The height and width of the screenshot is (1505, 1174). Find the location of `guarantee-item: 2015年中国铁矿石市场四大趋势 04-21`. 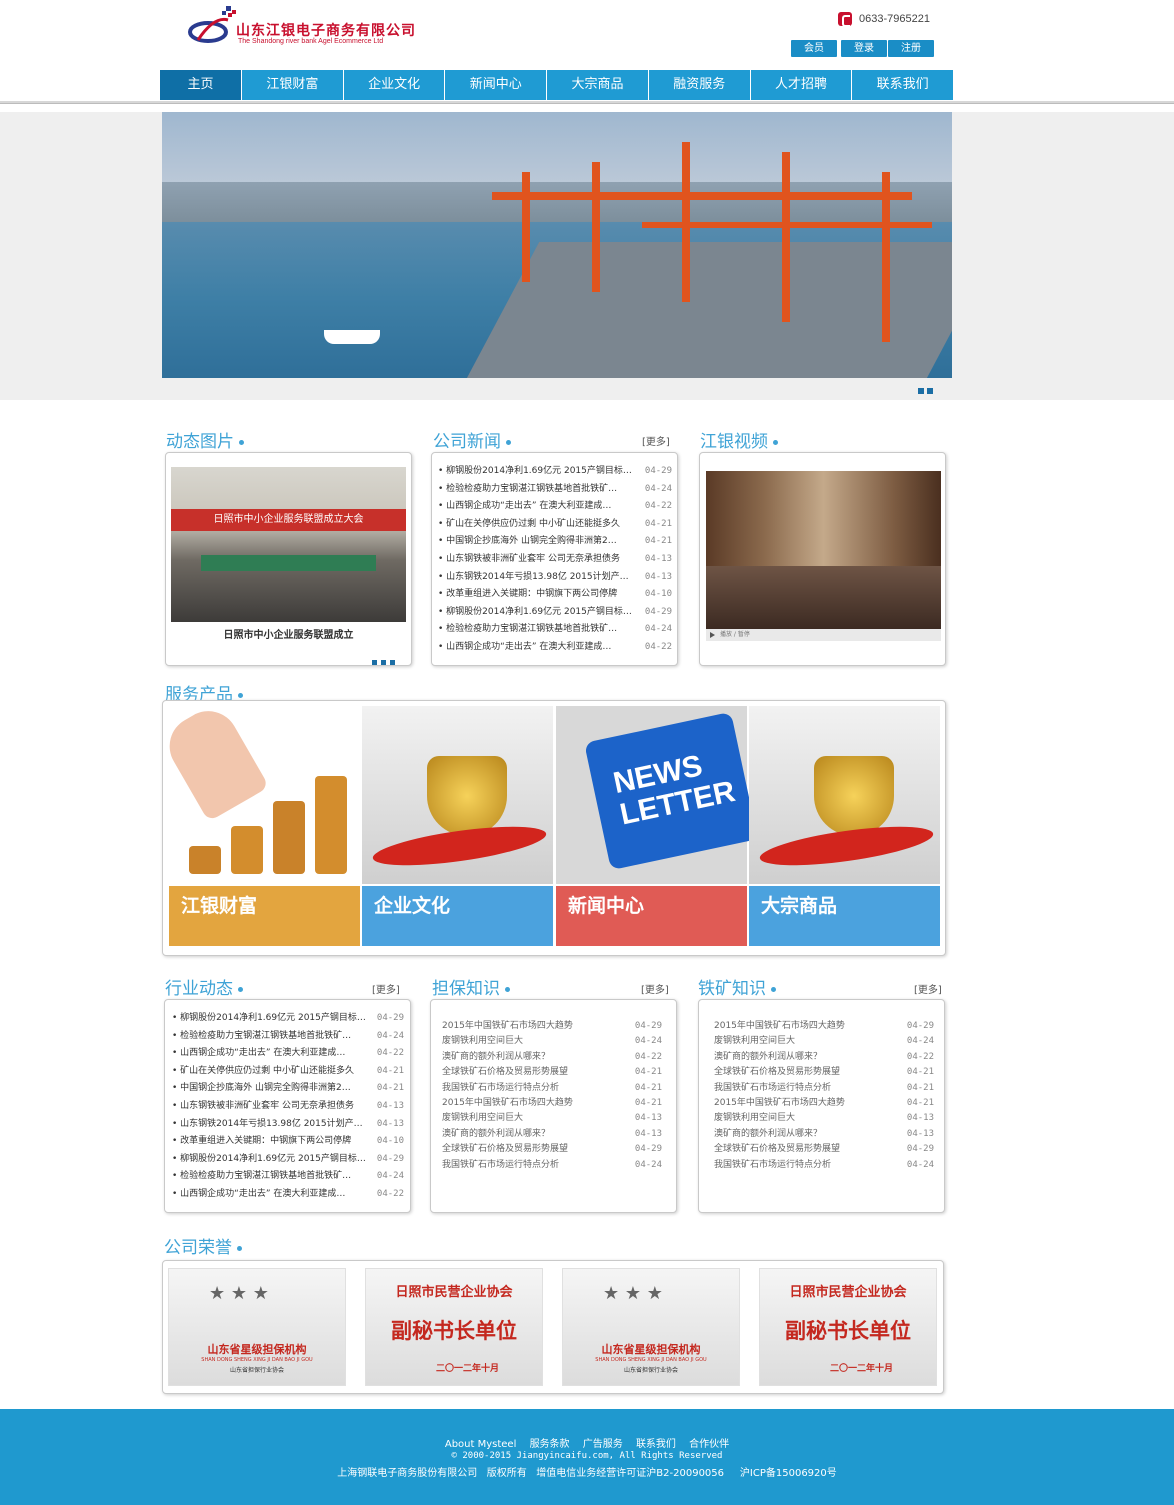

guarantee-item: 2015年中国铁矿石市场四大趋势 04-21 is located at coordinates (552, 1103).